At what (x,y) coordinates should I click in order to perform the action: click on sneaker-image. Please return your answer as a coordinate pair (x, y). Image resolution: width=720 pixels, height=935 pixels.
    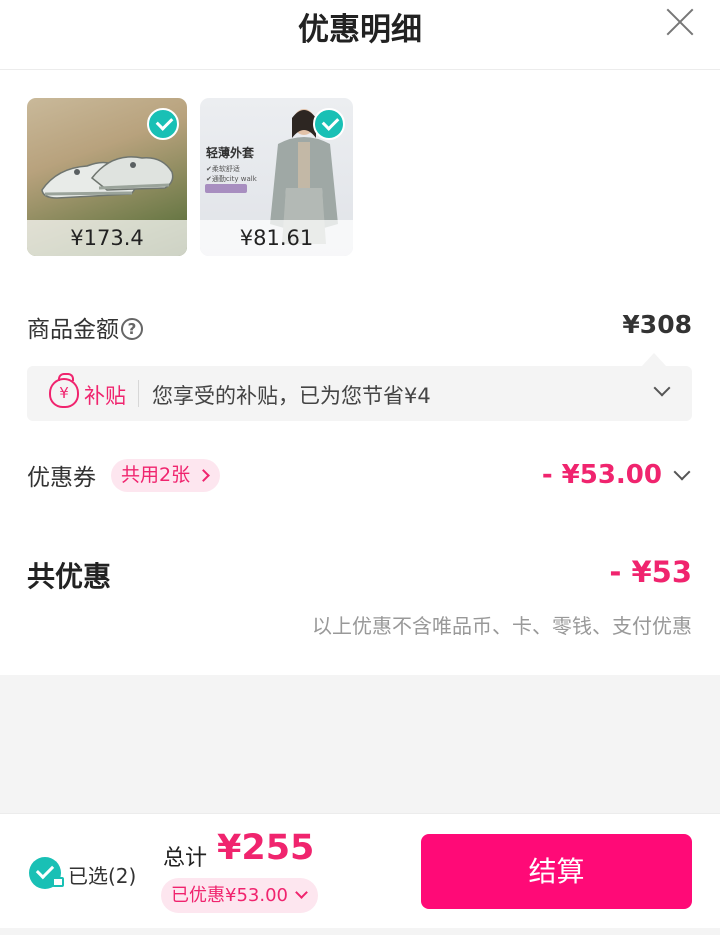
    Looking at the image, I should click on (107, 177).